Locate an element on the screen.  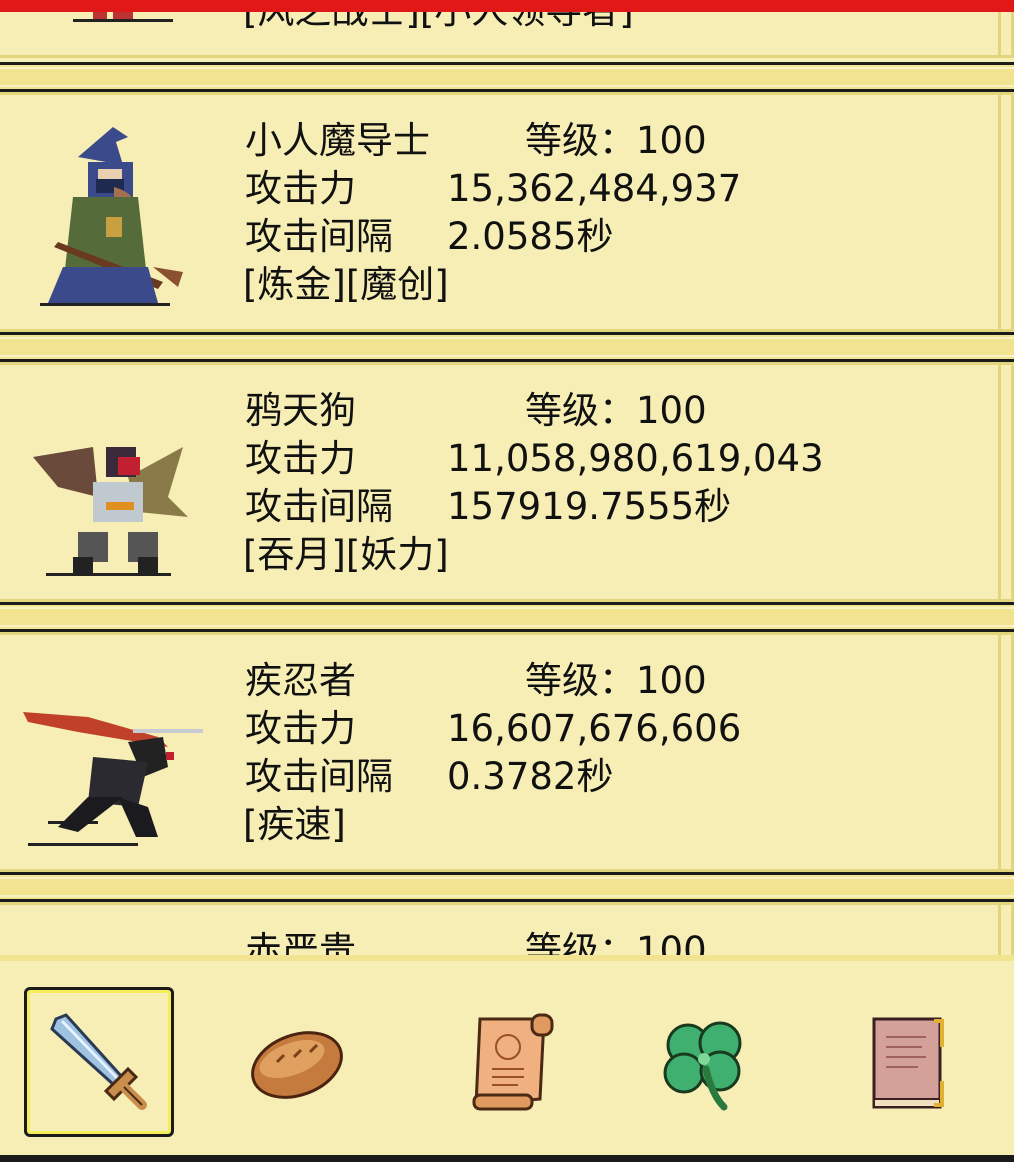
unit-name: 小人魔导士 is located at coordinates (337, 140).